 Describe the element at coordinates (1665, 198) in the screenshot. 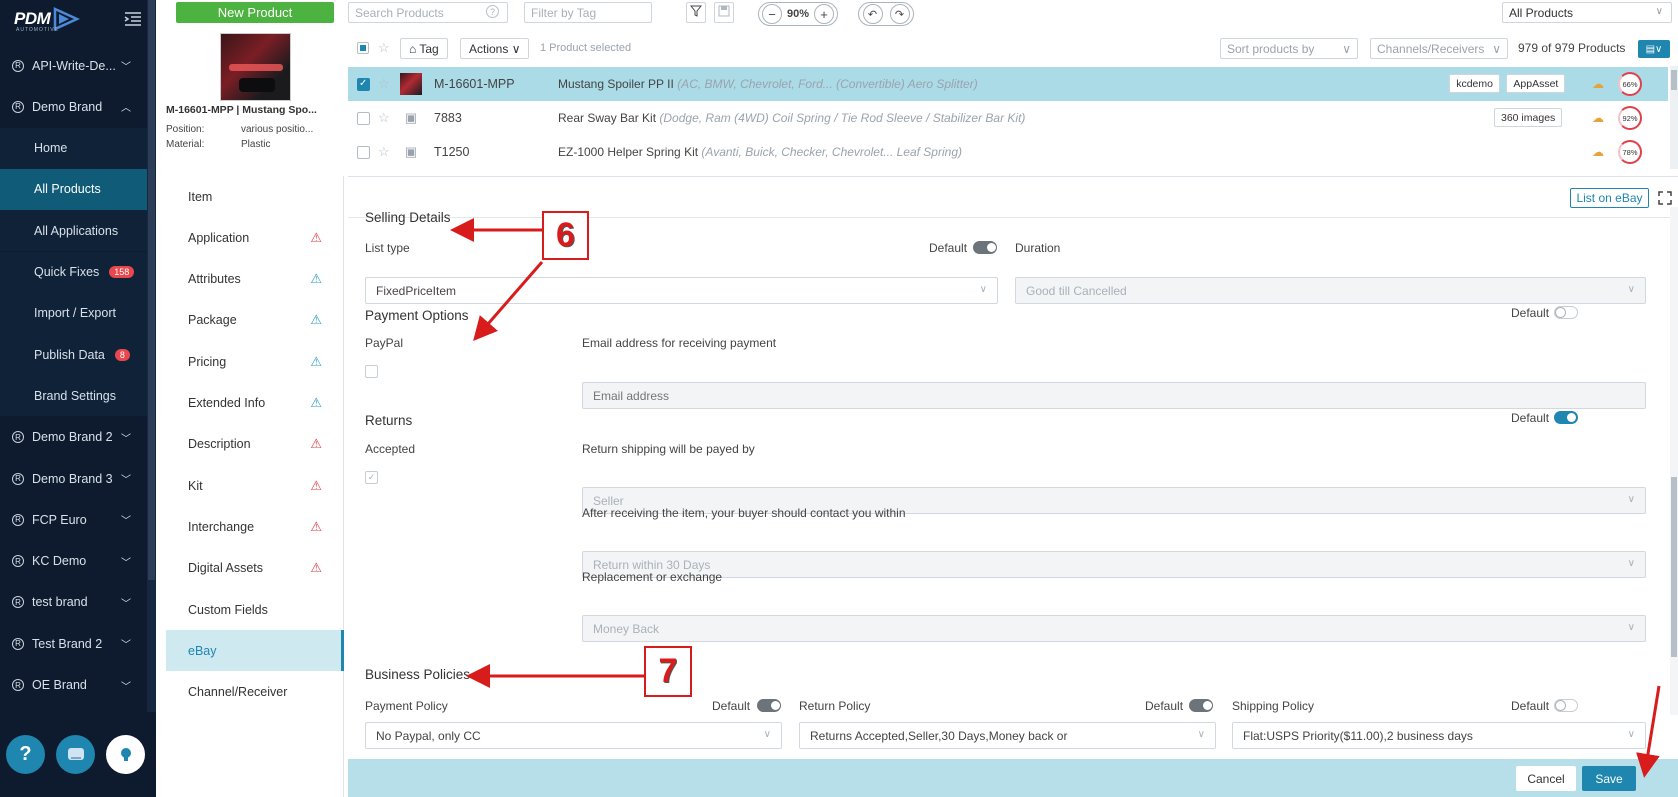

I see `expand-icon` at that location.